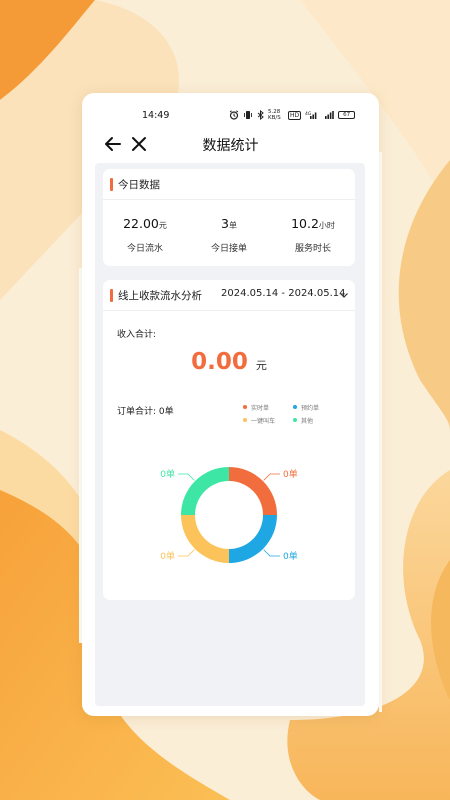  I want to click on analysis-card-header: 线上收款流水分析 2024.05.14 - 2024.05.14, so click(229, 295).